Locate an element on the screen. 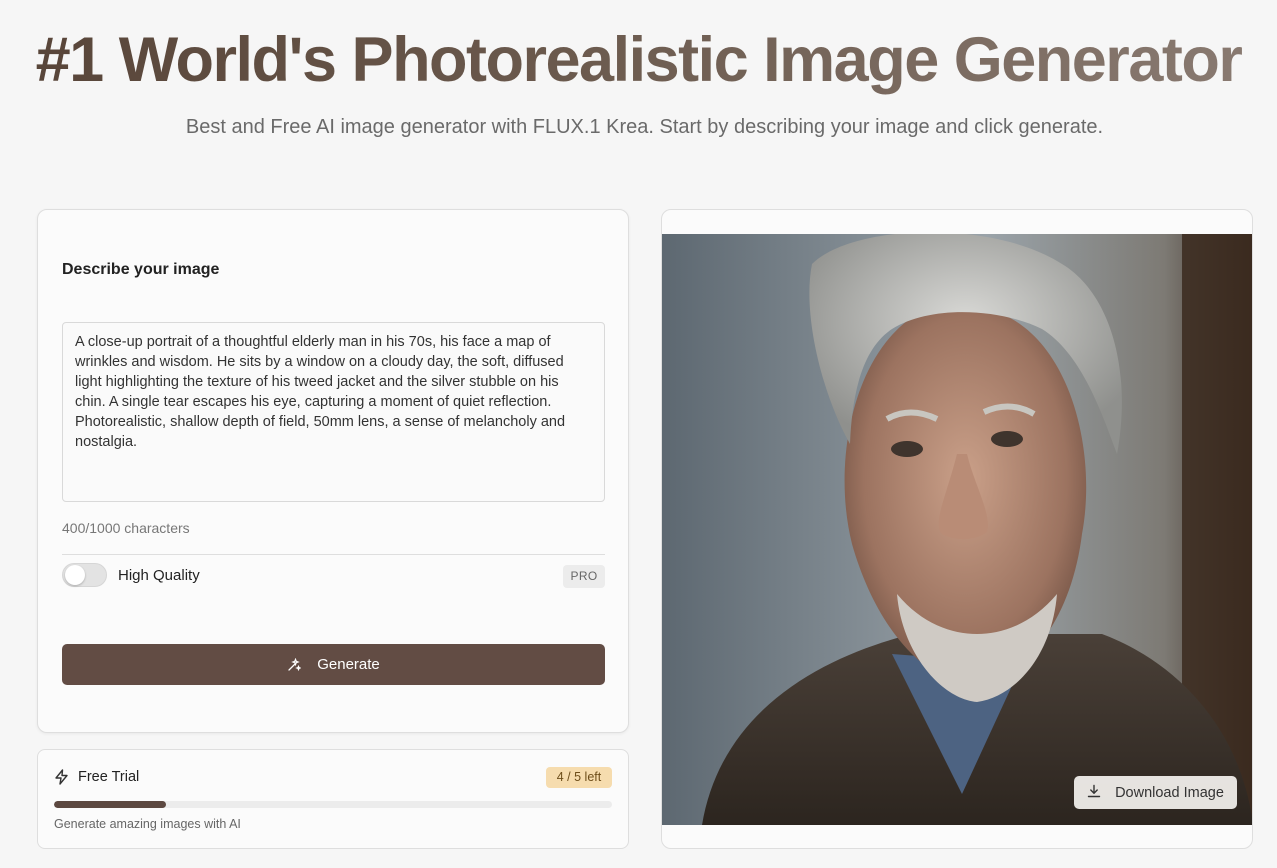 Image resolution: width=1277 pixels, height=868 pixels. download-icon is located at coordinates (1094, 793).